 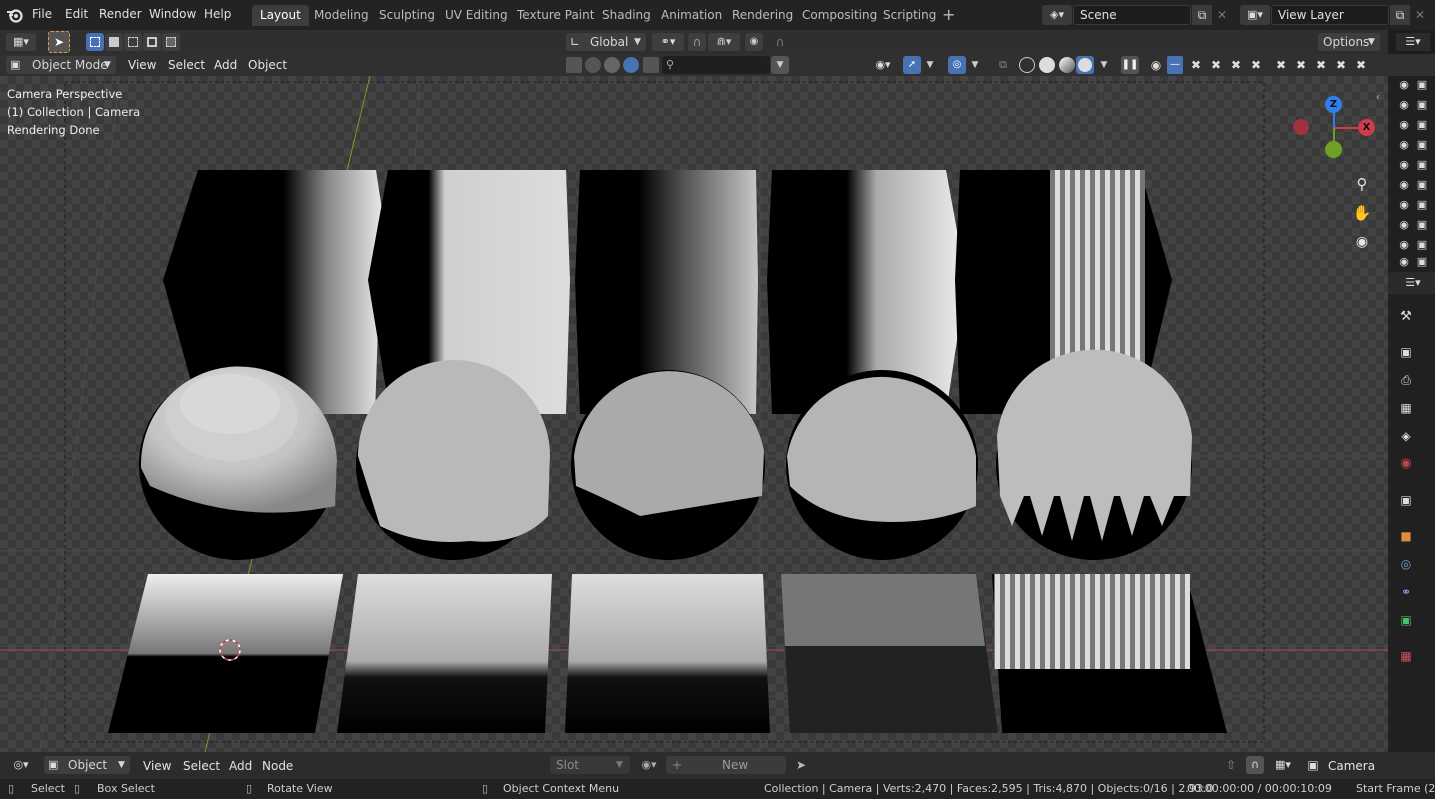 I want to click on new-view-layer-icon: ⧉, so click(x=1400, y=15).